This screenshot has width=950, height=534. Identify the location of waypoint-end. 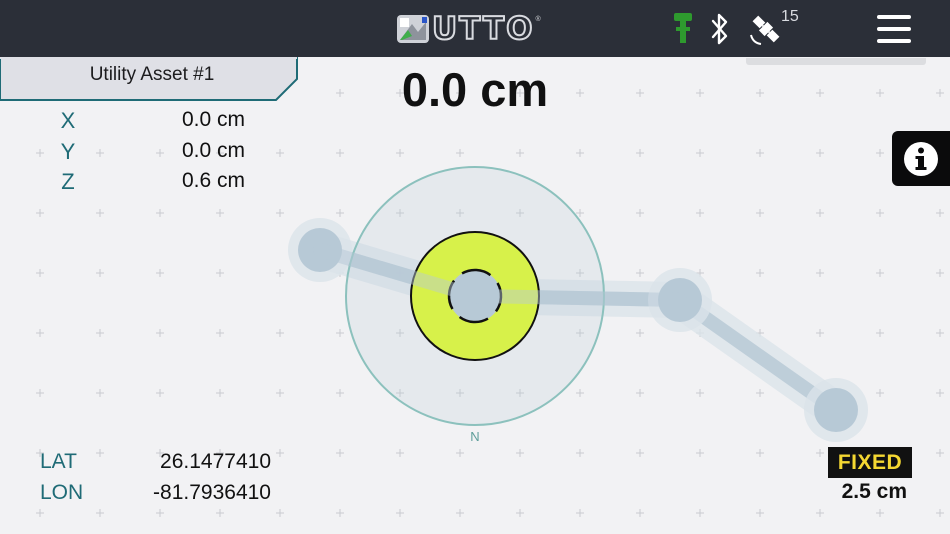
(836, 410).